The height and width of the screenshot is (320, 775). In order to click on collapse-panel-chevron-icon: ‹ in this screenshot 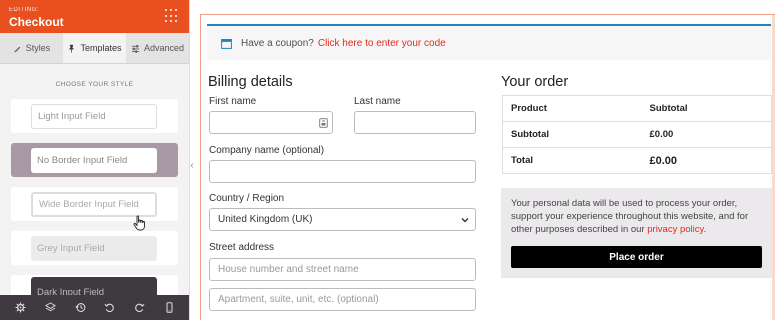, I will do `click(192, 165)`.